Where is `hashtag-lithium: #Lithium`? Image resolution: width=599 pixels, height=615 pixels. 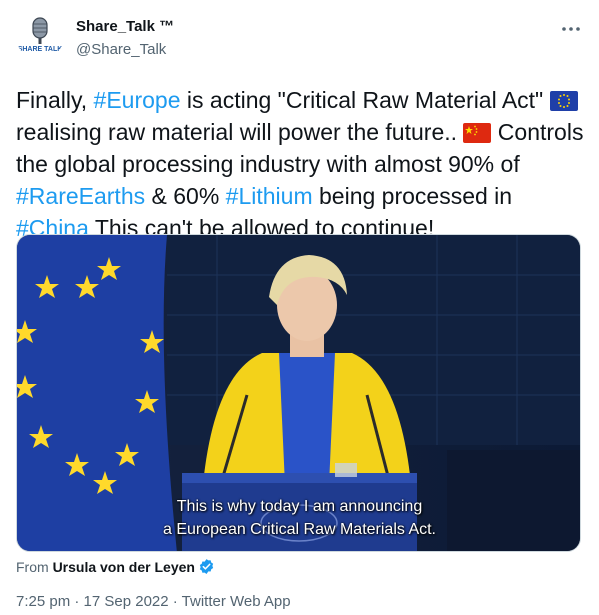
hashtag-lithium: #Lithium is located at coordinates (269, 196).